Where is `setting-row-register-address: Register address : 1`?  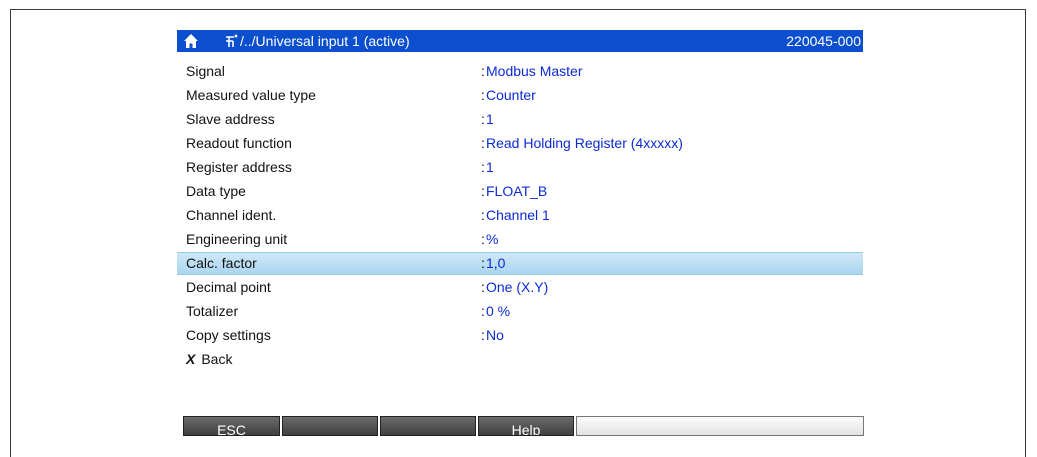
setting-row-register-address: Register address : 1 is located at coordinates (520, 167).